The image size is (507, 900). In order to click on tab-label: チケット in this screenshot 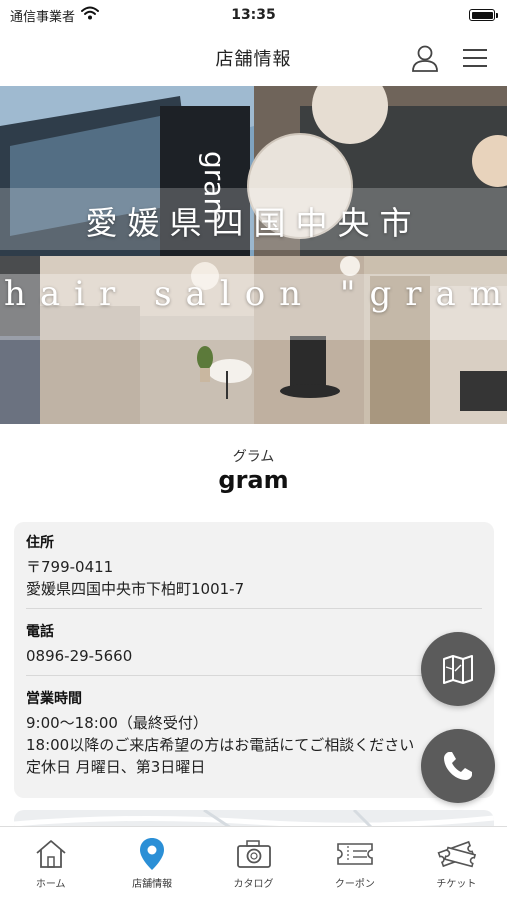, I will do `click(456, 884)`.